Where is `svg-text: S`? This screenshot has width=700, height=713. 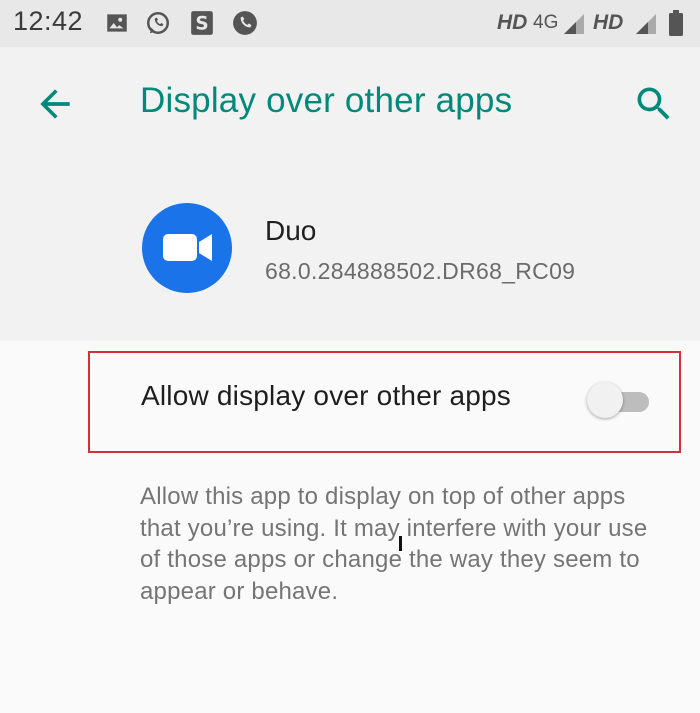 svg-text: S is located at coordinates (201, 24).